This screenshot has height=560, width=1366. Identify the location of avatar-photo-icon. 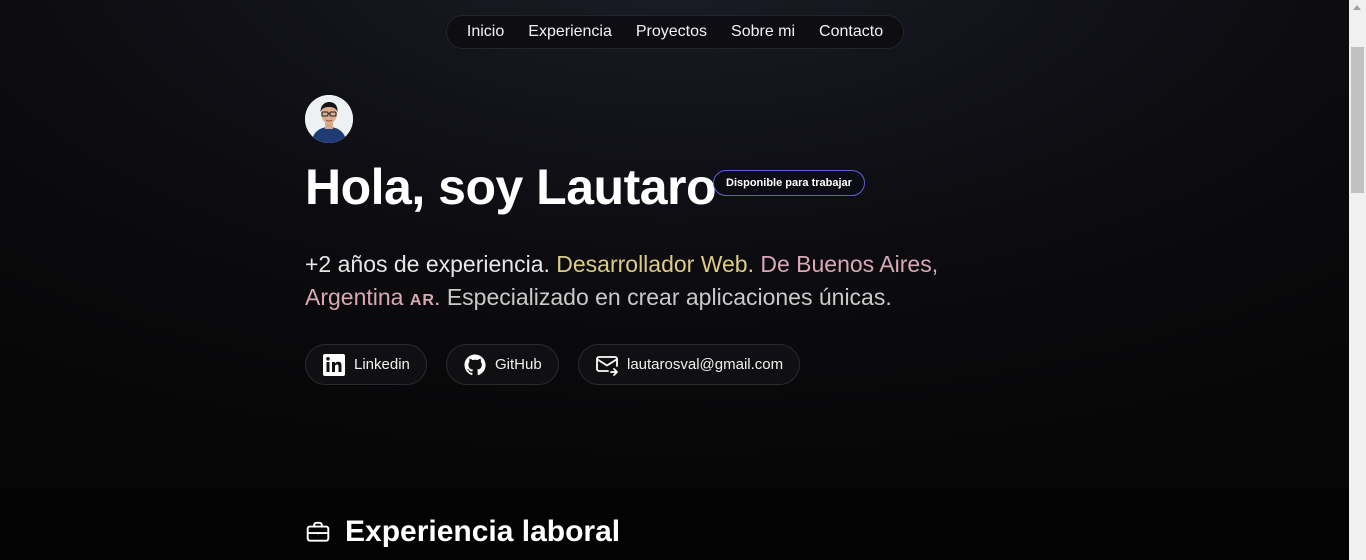
(329, 119).